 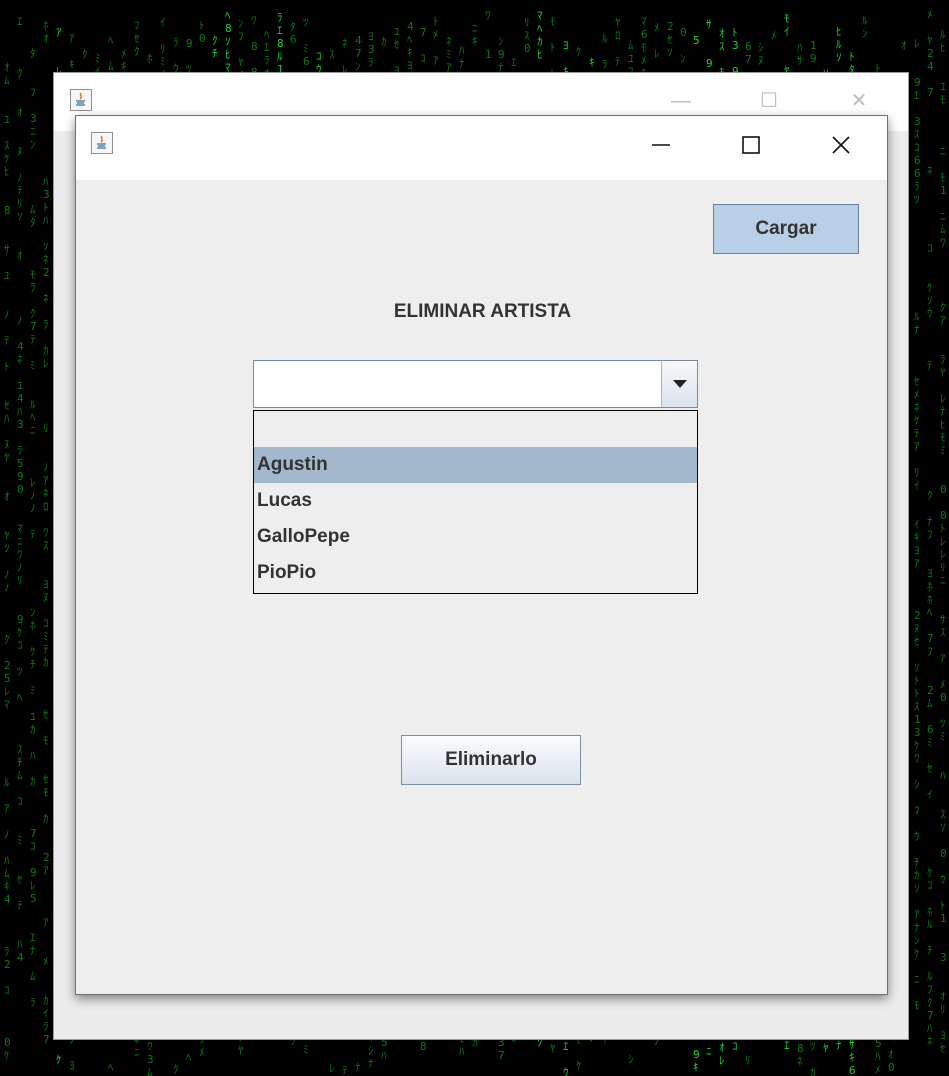 I want to click on artist-dropdown-list: Agustin Lucas GalloPepe PioPio, so click(x=475, y=502).